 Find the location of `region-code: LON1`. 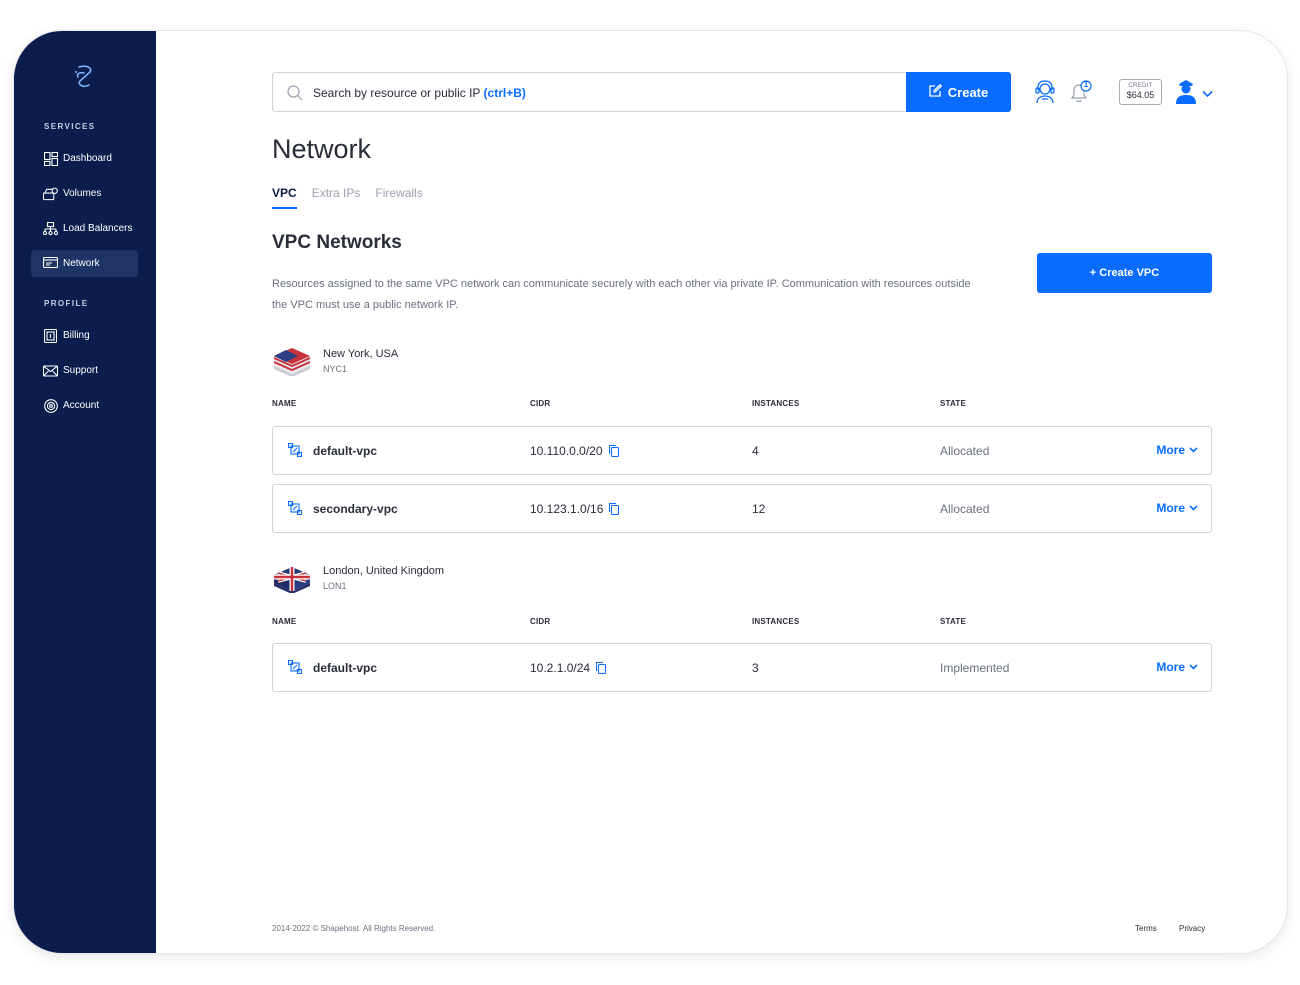

region-code: LON1 is located at coordinates (335, 586).